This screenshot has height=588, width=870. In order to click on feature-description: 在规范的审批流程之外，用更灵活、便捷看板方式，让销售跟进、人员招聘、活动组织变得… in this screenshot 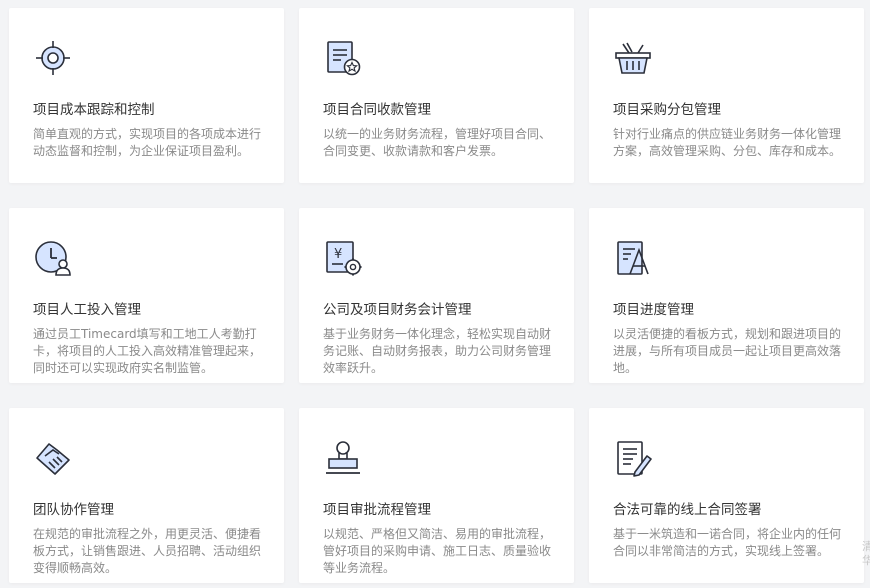, I will do `click(147, 551)`.